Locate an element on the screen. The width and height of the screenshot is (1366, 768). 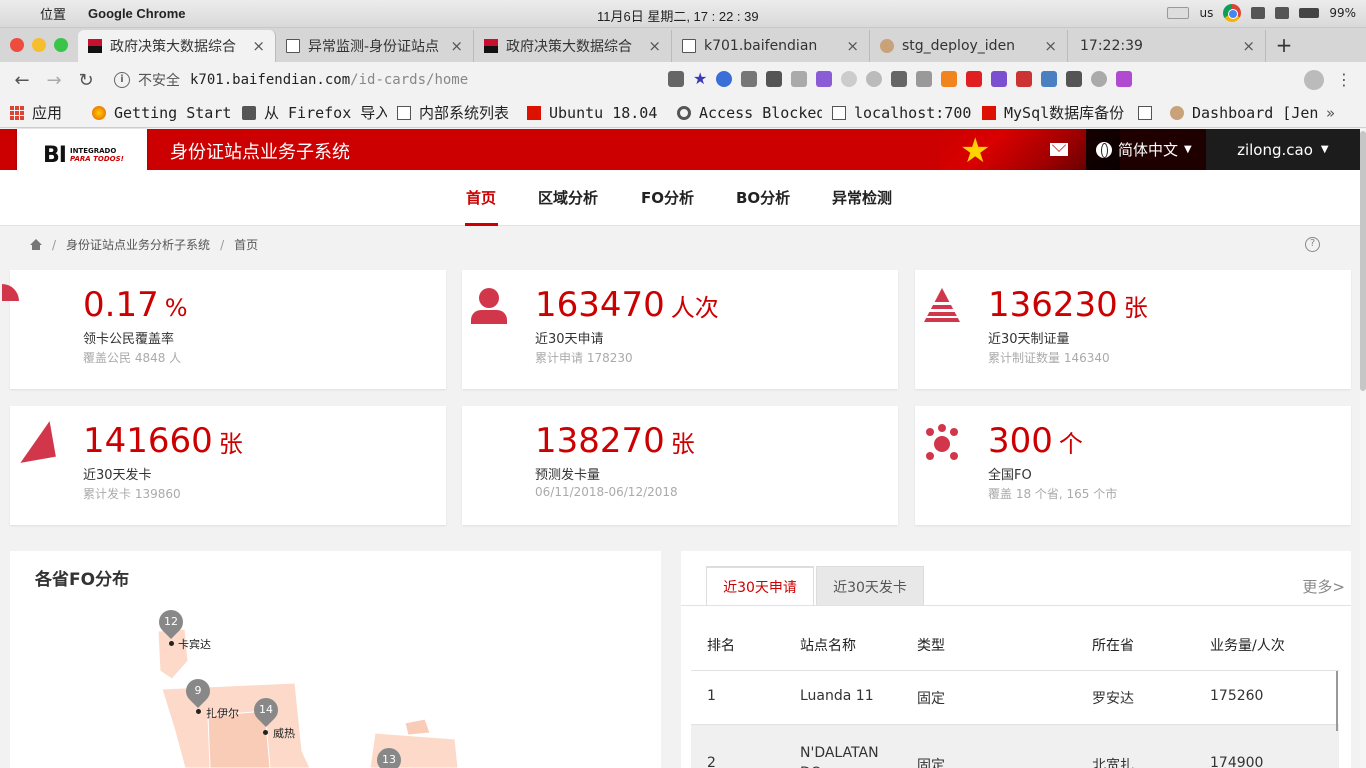
page-scrollbar is located at coordinates (1363, 448).